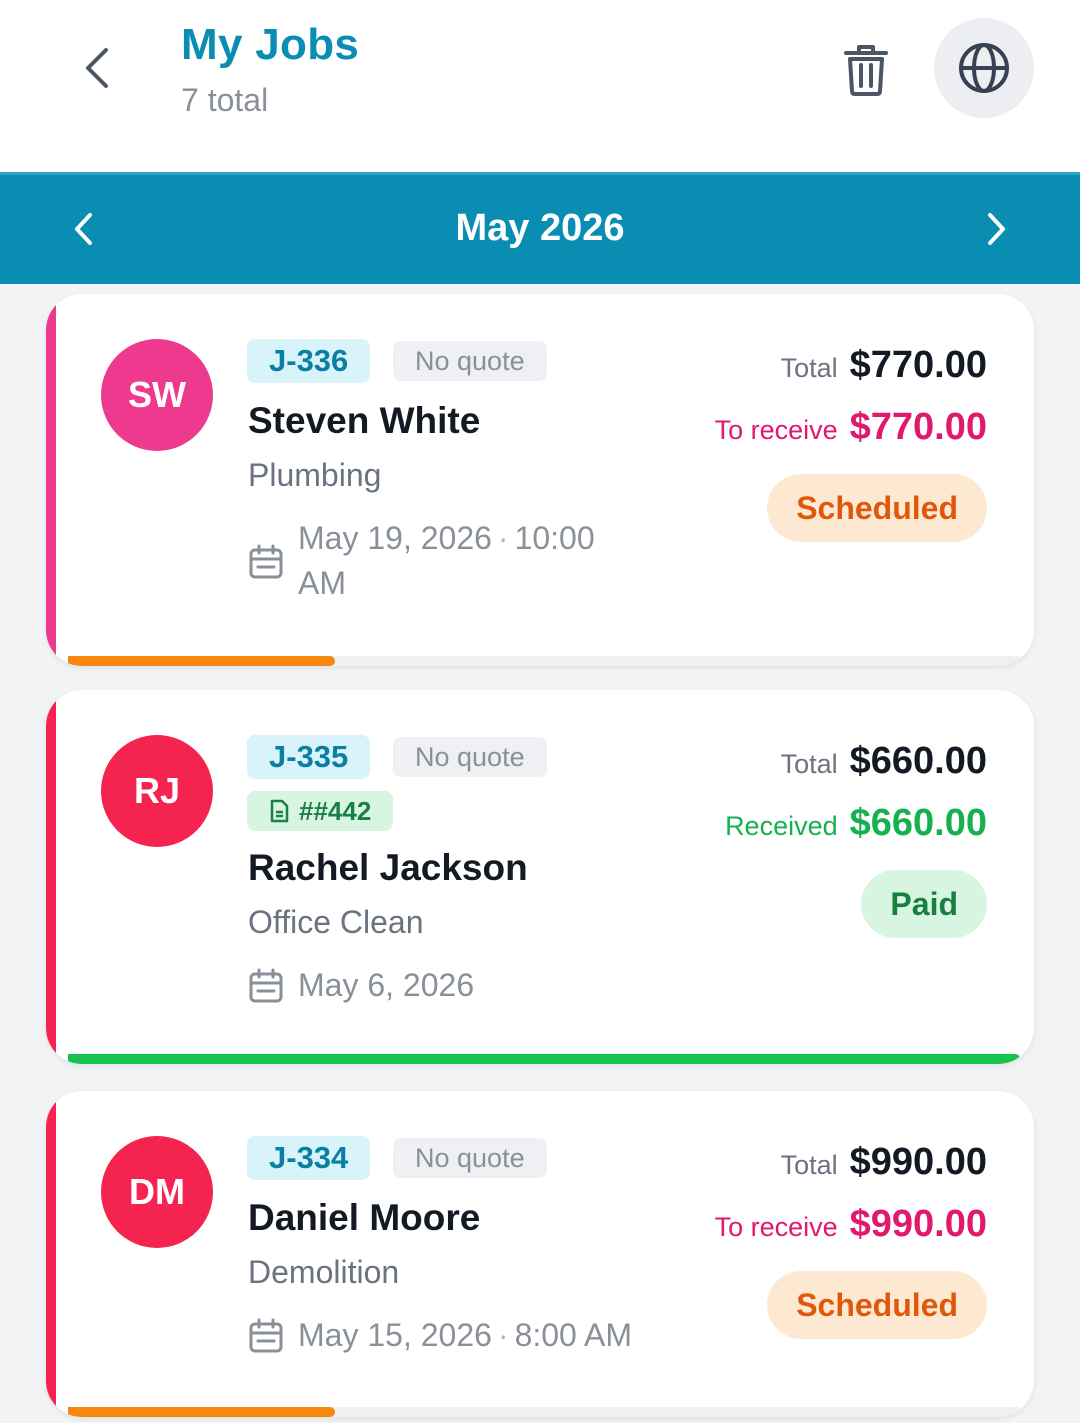 The height and width of the screenshot is (1423, 1080). I want to click on service-type: Demolition, so click(324, 1272).